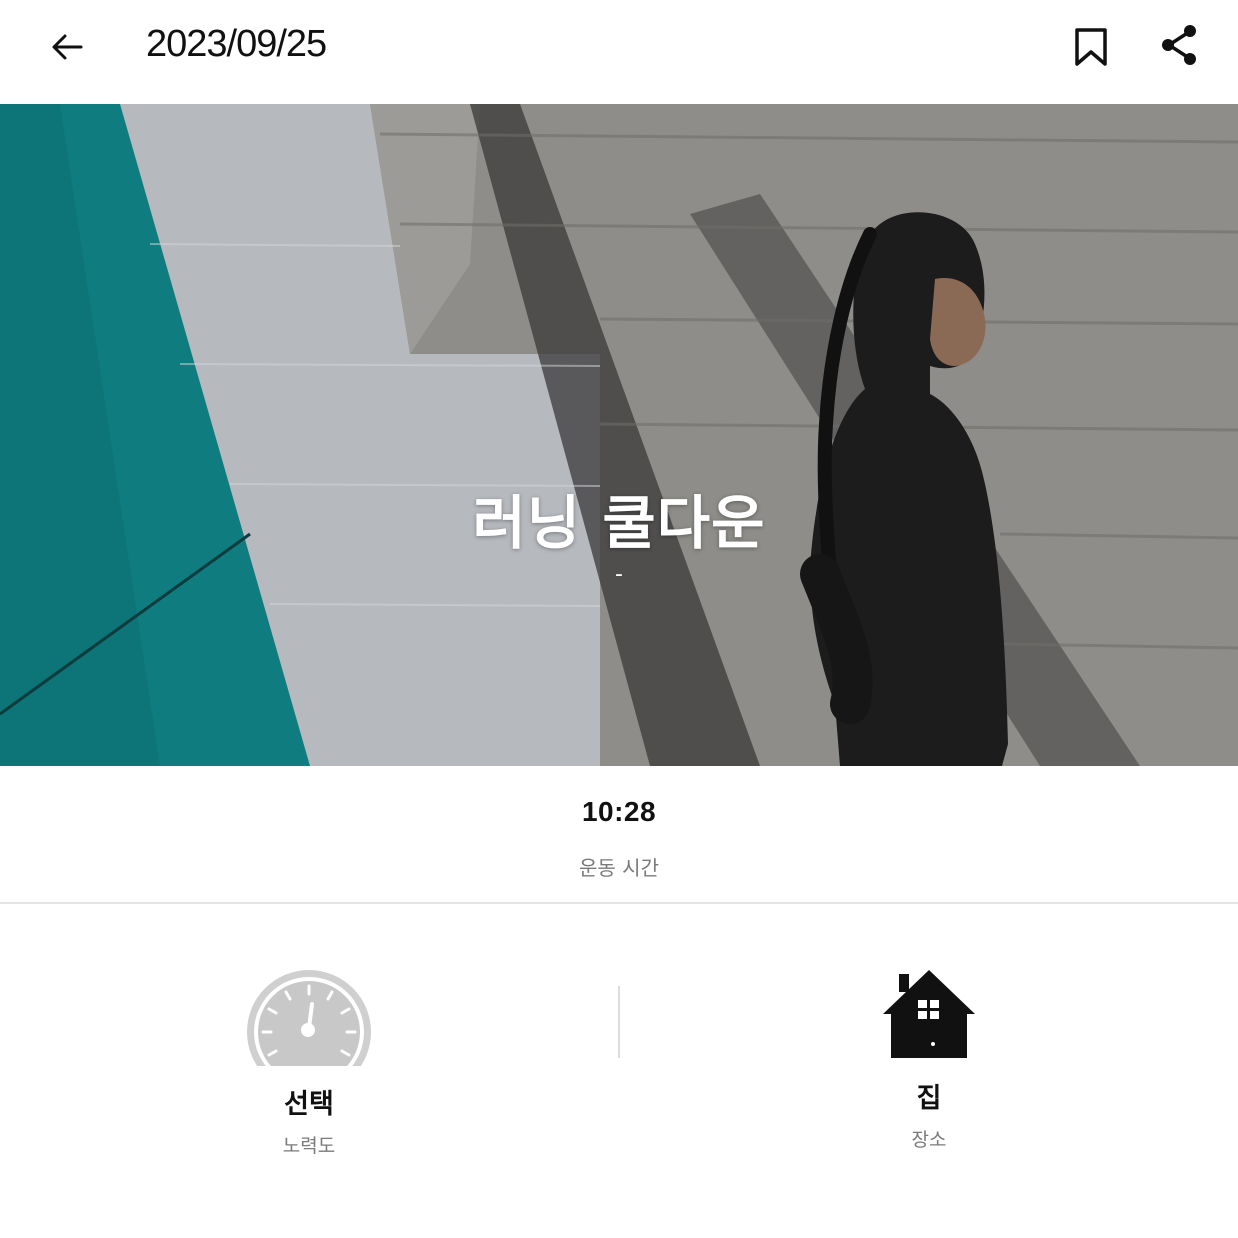 The height and width of the screenshot is (1238, 1238). I want to click on arrow-left-icon, so click(67, 47).